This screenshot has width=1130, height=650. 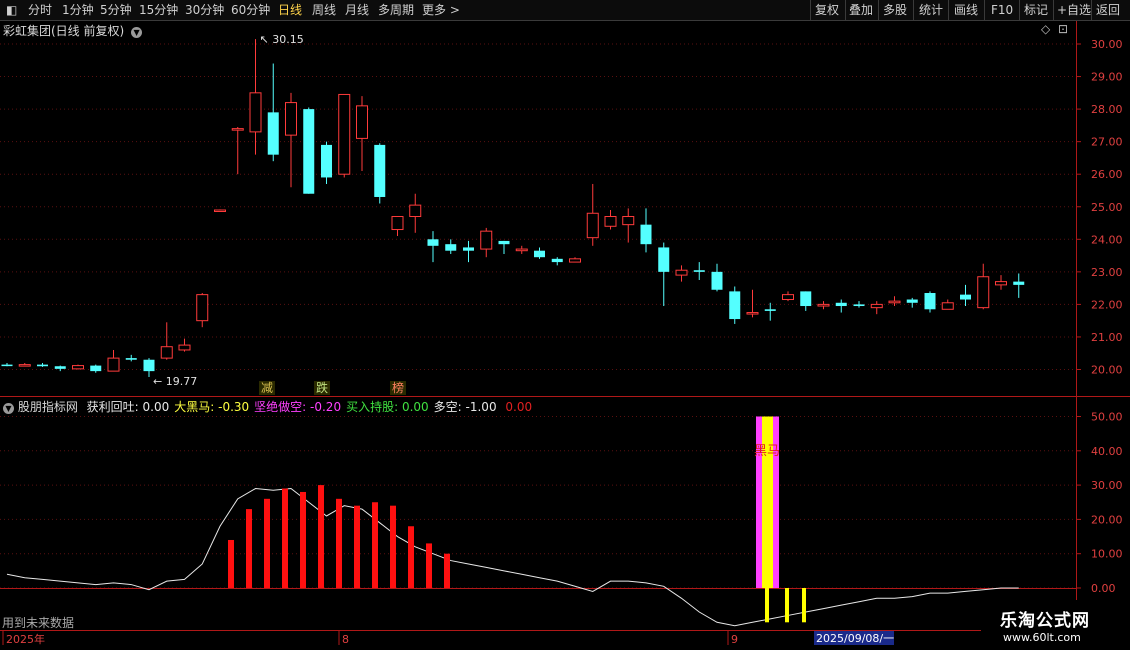 I want to click on price-tick-label: 28.00, so click(x=1107, y=109).